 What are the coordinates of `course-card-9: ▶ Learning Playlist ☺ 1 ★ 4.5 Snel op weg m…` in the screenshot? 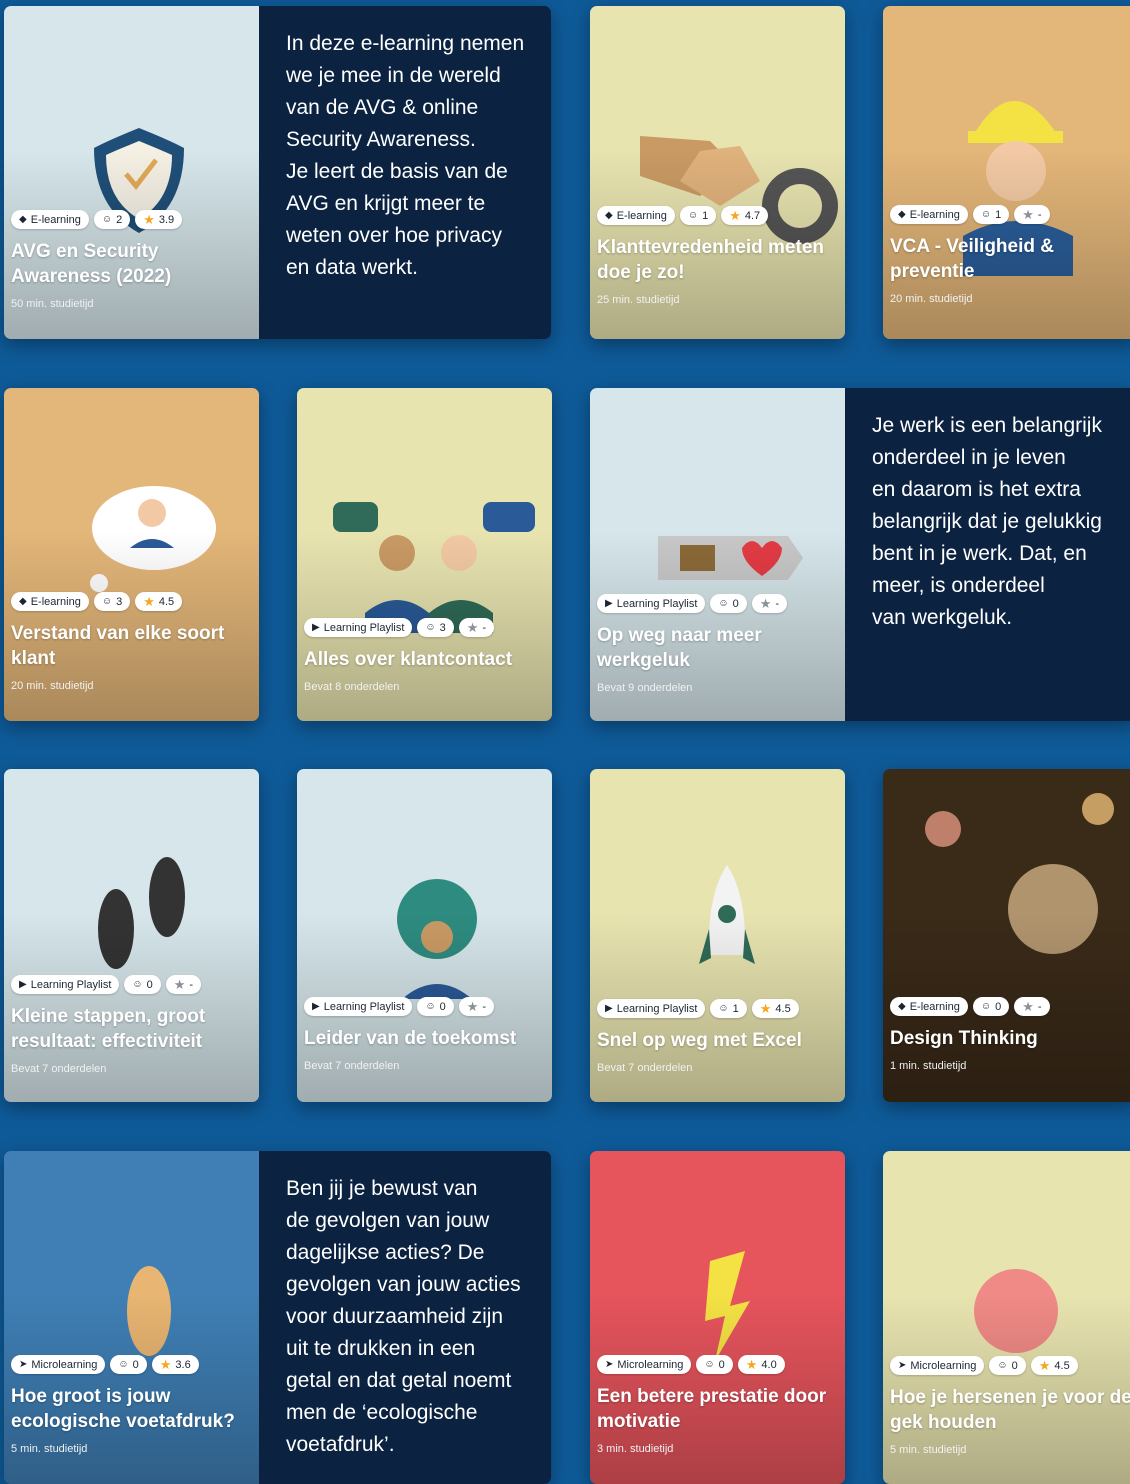 It's located at (717, 935).